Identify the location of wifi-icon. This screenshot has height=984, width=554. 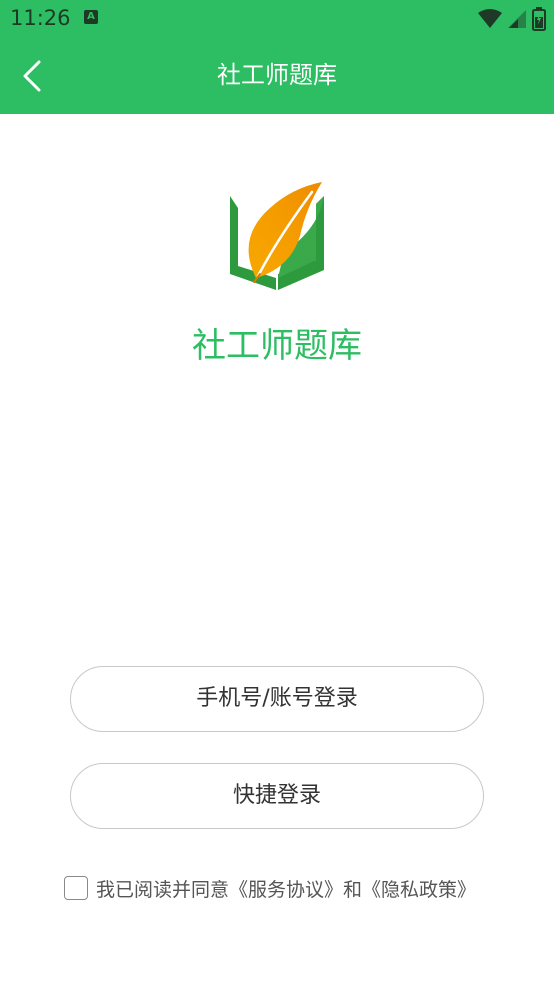
(490, 18).